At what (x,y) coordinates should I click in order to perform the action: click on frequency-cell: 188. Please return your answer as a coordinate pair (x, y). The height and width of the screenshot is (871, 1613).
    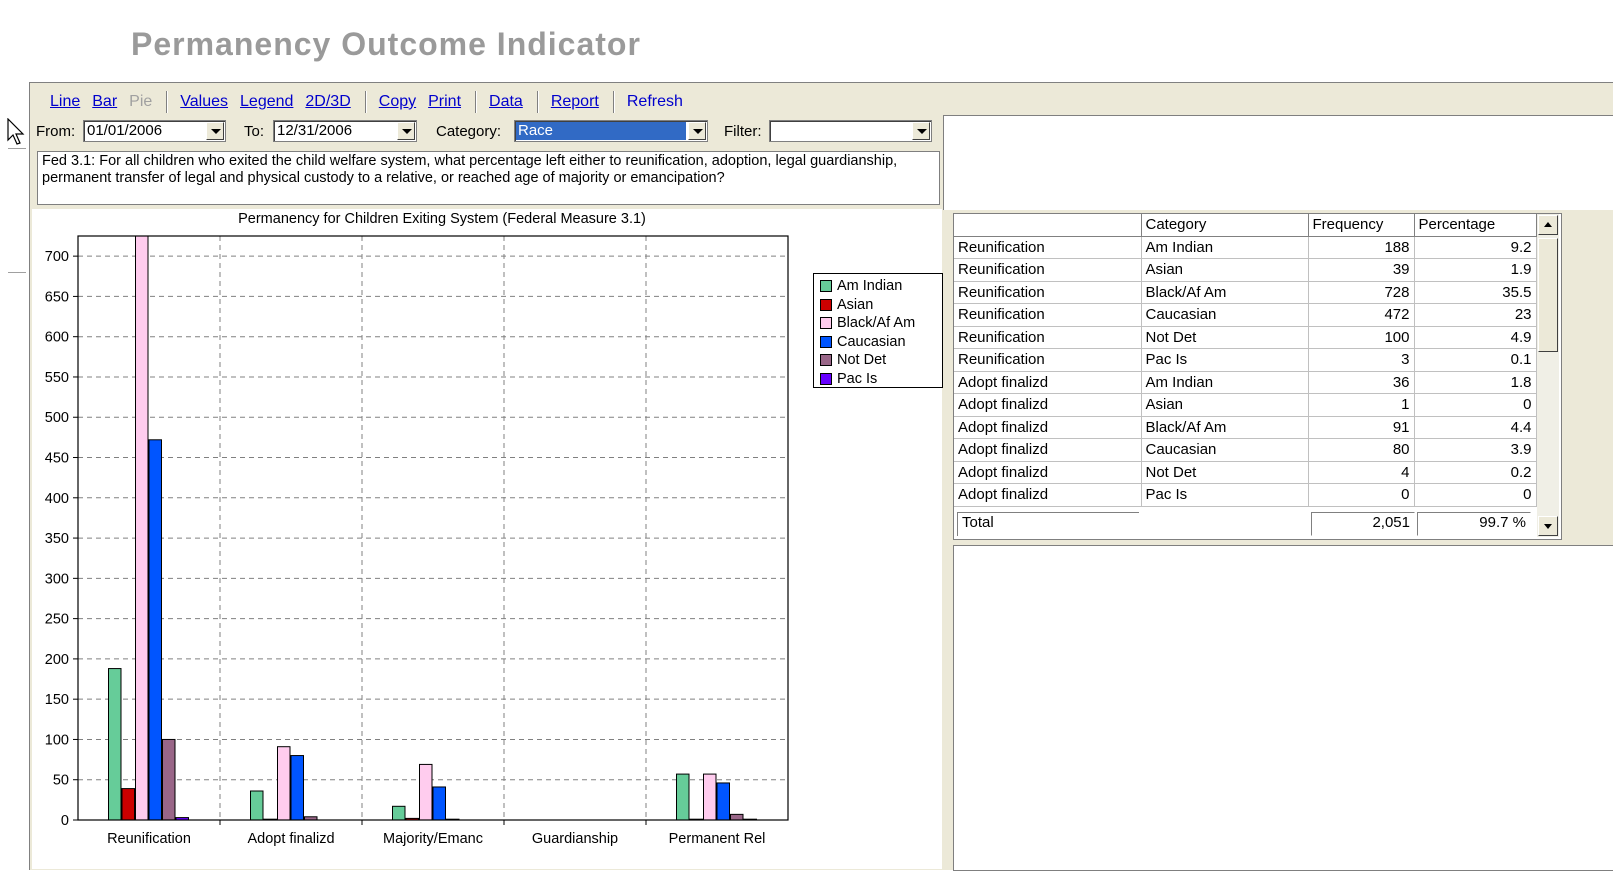
    Looking at the image, I should click on (1361, 247).